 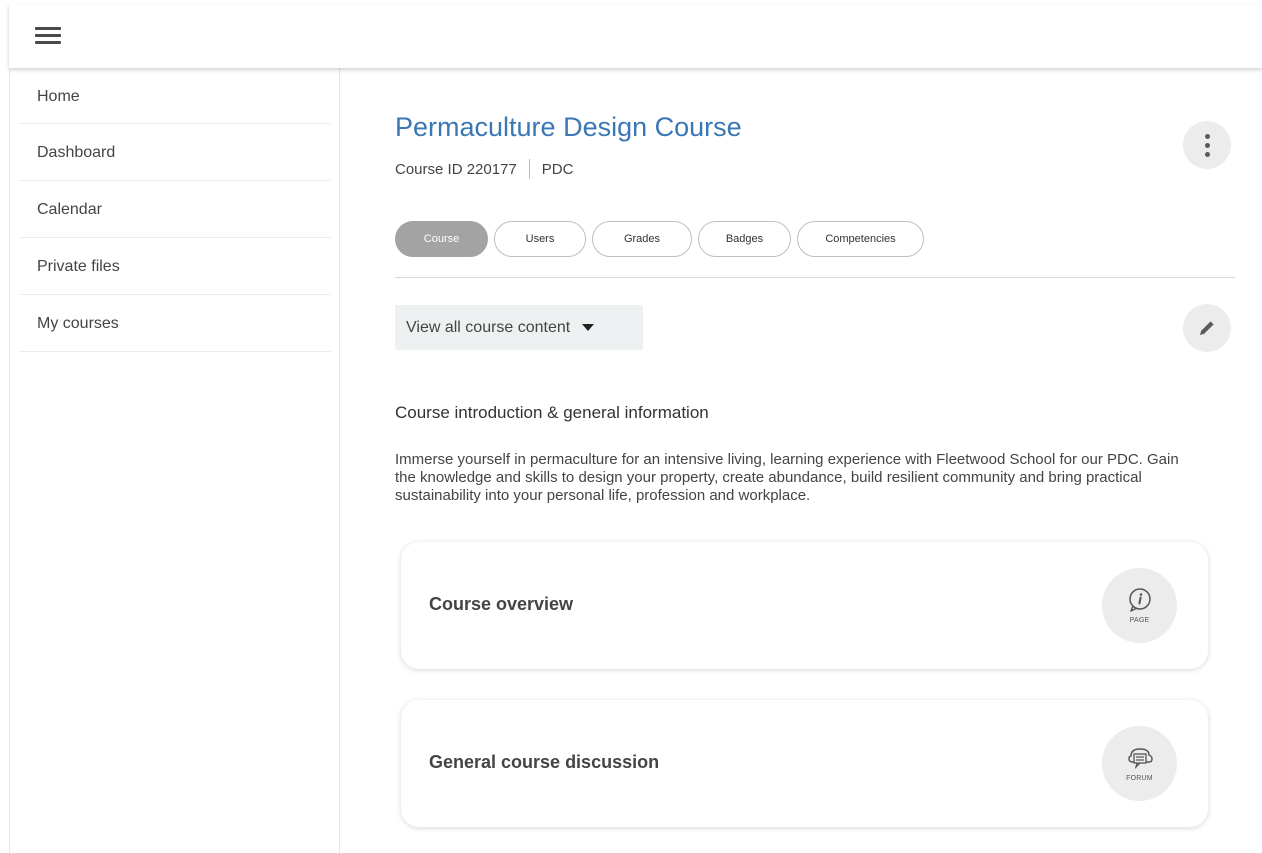 I want to click on info-bubble-icon, so click(x=1139, y=600).